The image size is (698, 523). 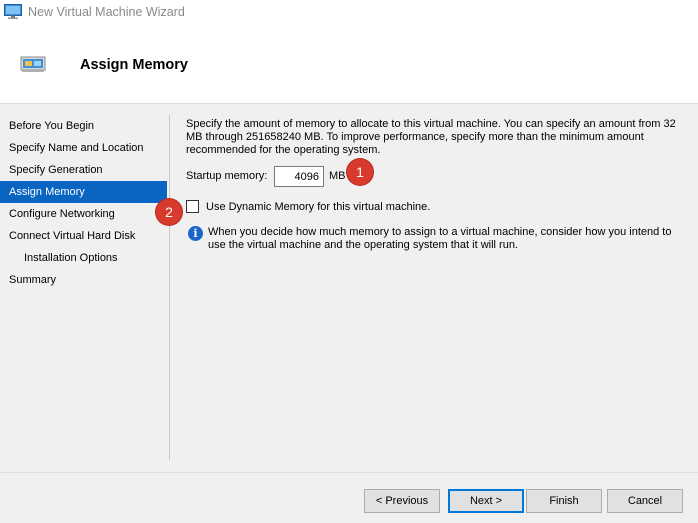 What do you see at coordinates (106, 12) in the screenshot?
I see `window-title: New Virtual Machine Wizard` at bounding box center [106, 12].